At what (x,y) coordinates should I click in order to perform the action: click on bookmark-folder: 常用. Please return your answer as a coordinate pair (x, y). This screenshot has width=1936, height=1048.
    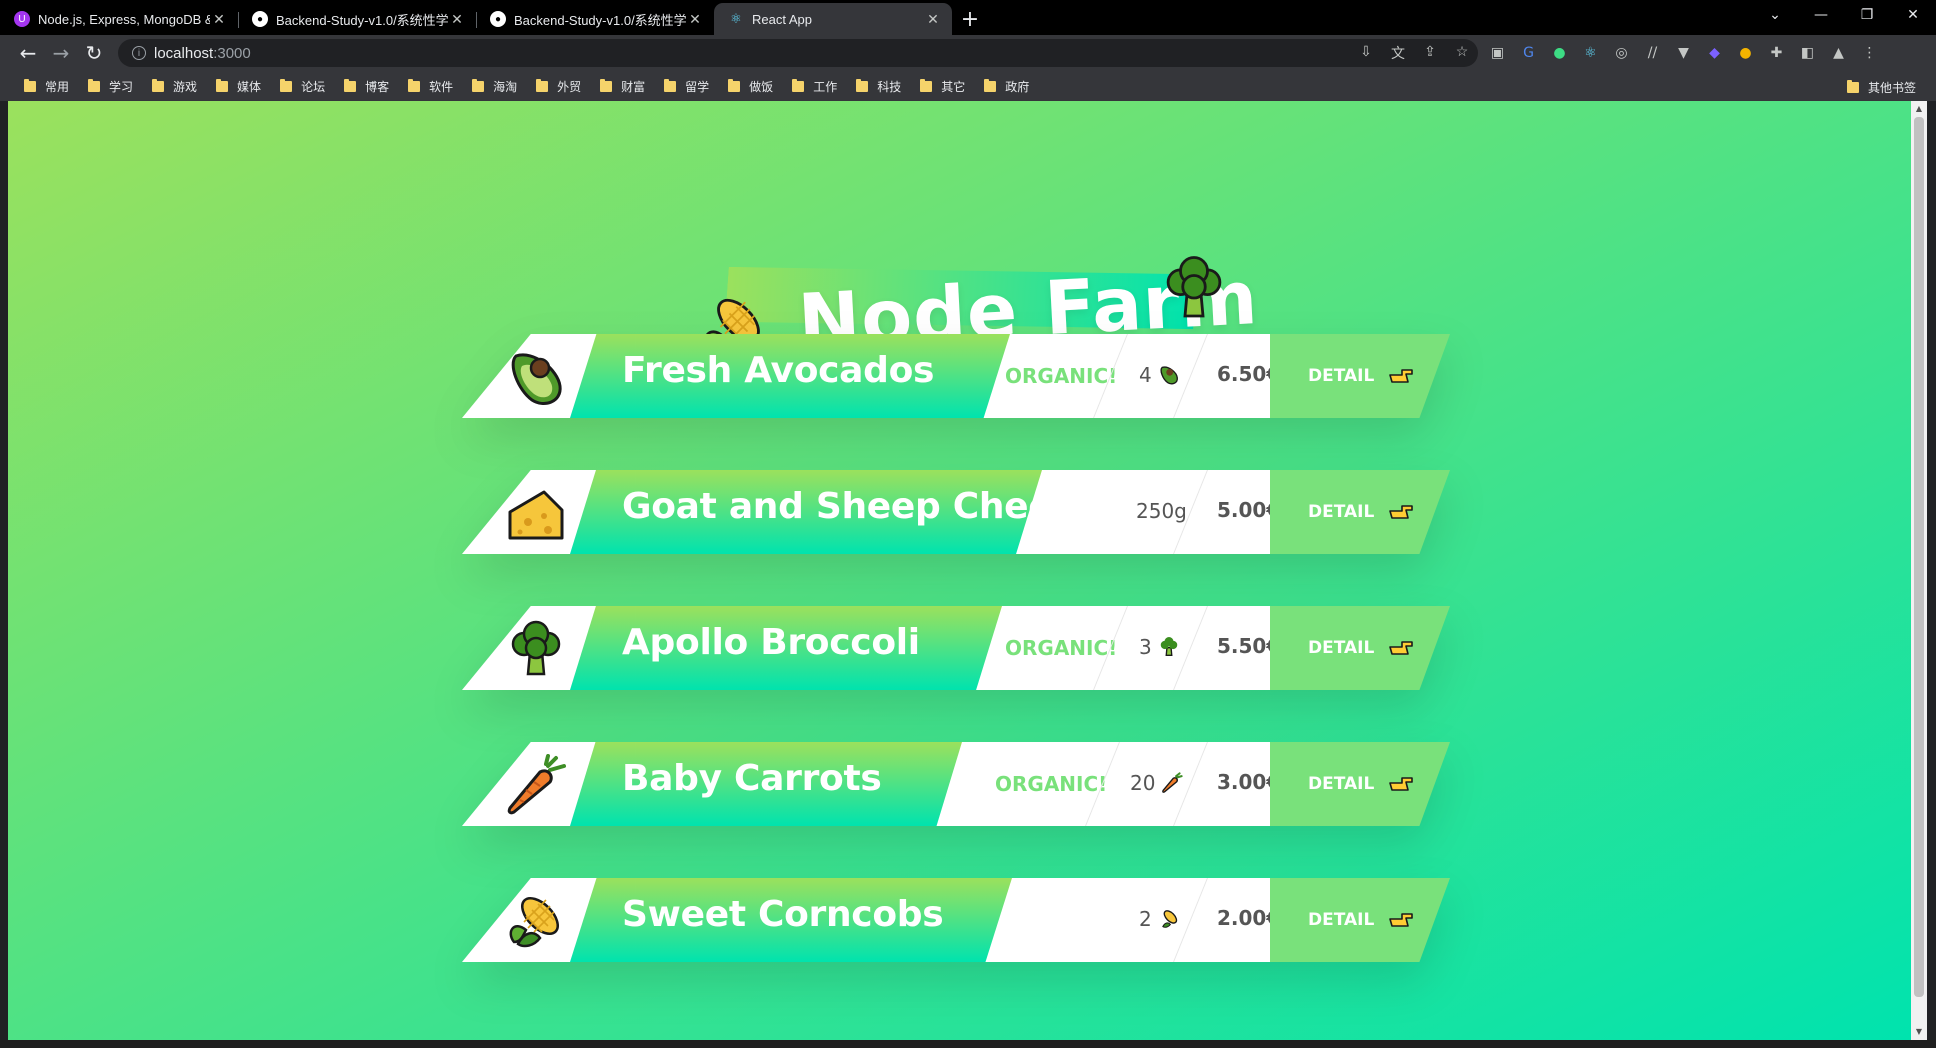
    Looking at the image, I should click on (46, 86).